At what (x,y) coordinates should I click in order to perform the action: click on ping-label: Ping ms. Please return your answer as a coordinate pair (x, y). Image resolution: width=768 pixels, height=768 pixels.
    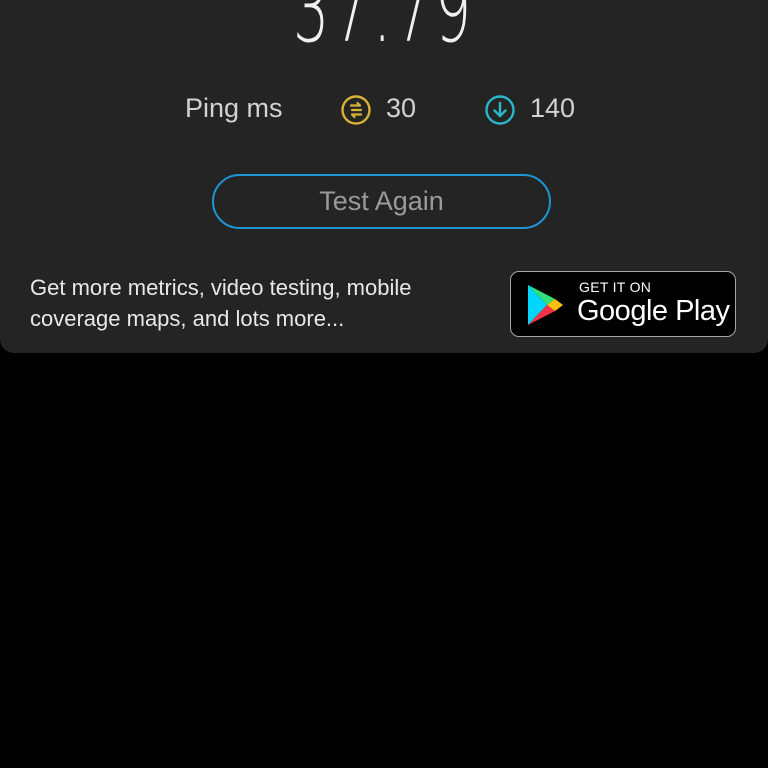
    Looking at the image, I should click on (234, 108).